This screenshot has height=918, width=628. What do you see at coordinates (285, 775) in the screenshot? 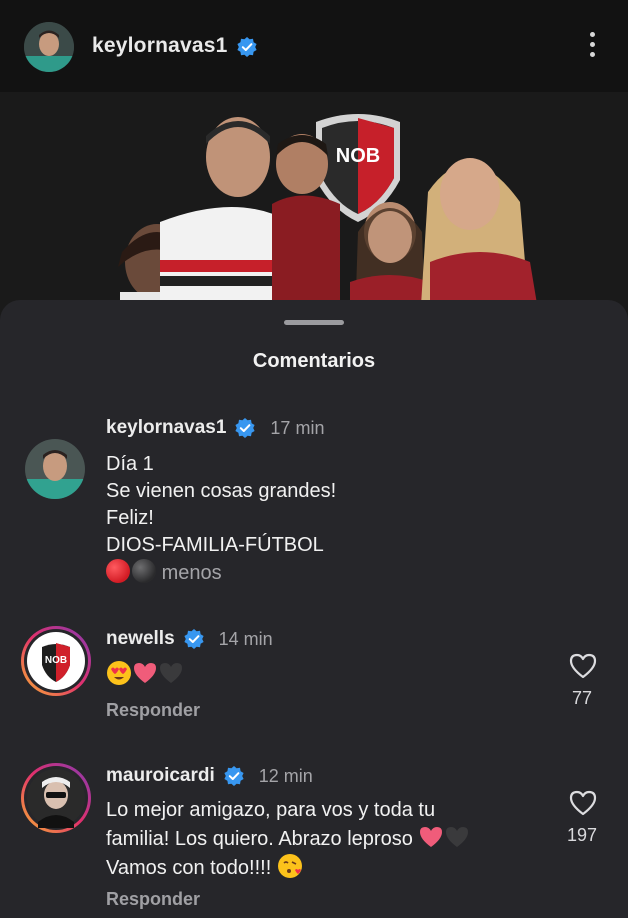
I see `comment-time: 12 min` at bounding box center [285, 775].